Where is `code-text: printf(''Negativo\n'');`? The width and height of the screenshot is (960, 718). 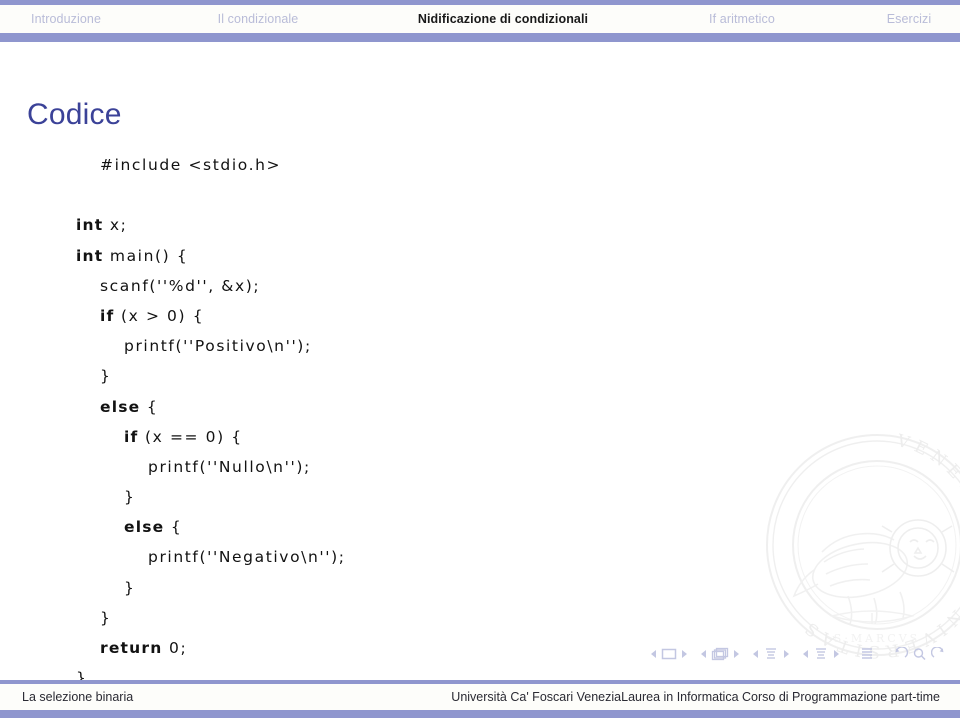
code-text: printf(''Negativo\n''); is located at coordinates (247, 557).